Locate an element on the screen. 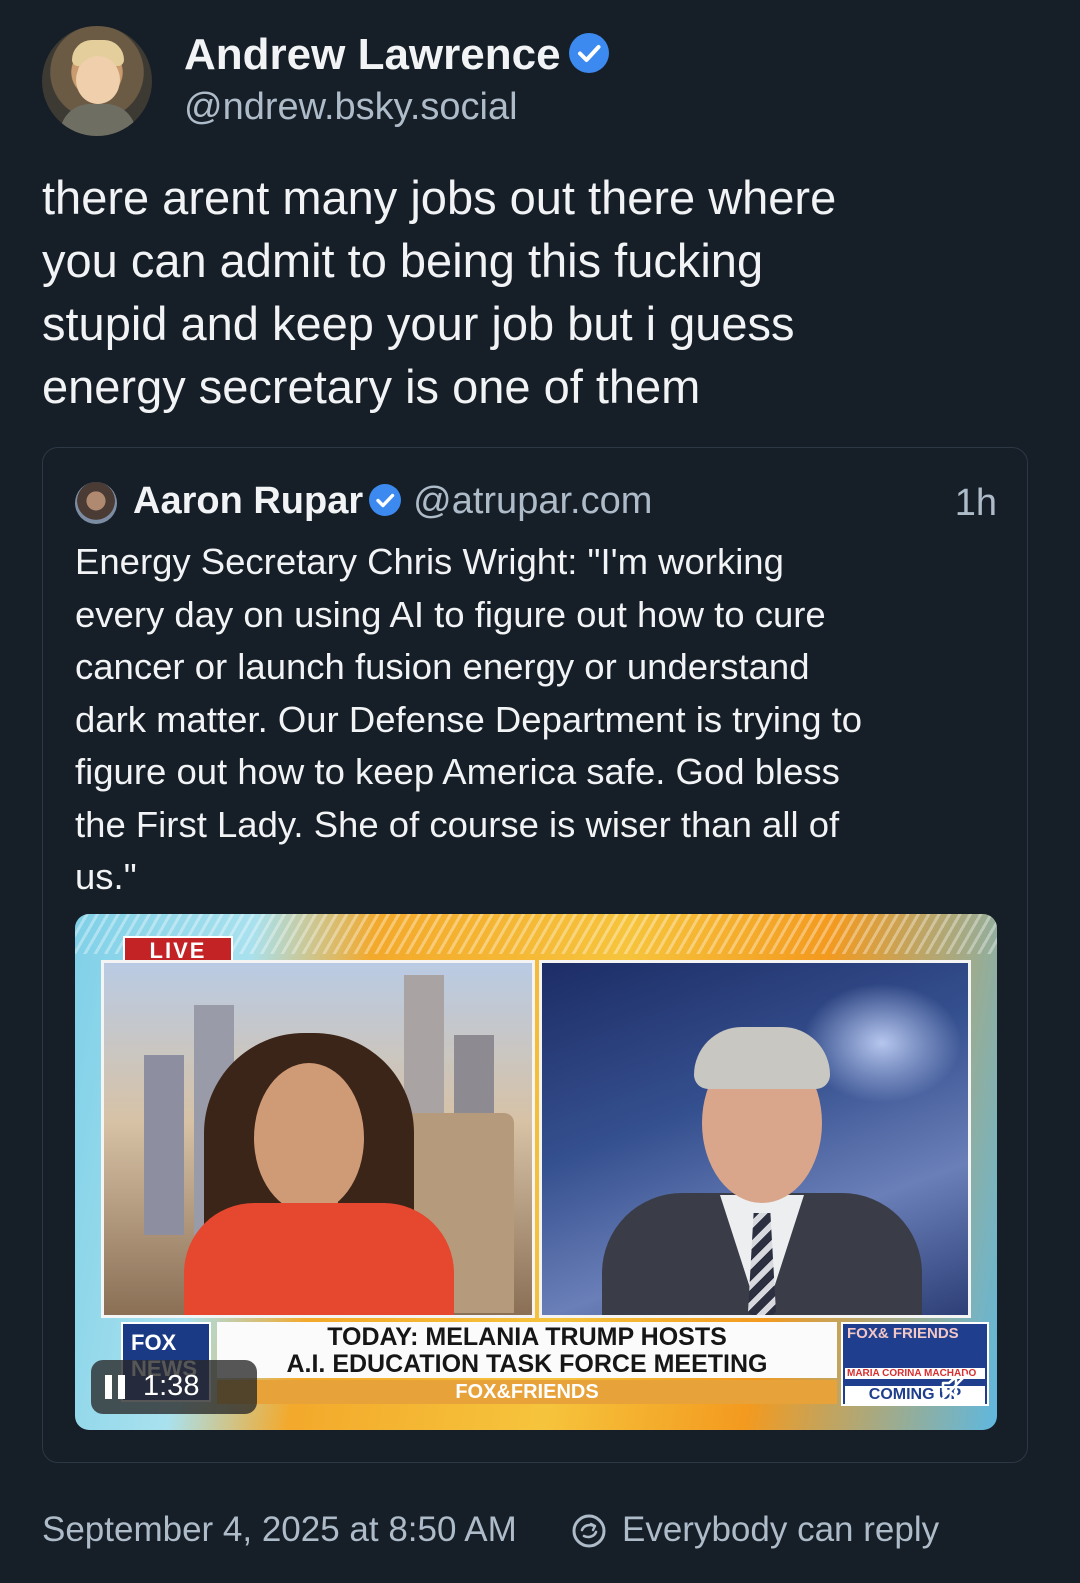  post-text-line: stupid and keep your job but i guess is located at coordinates (418, 323).